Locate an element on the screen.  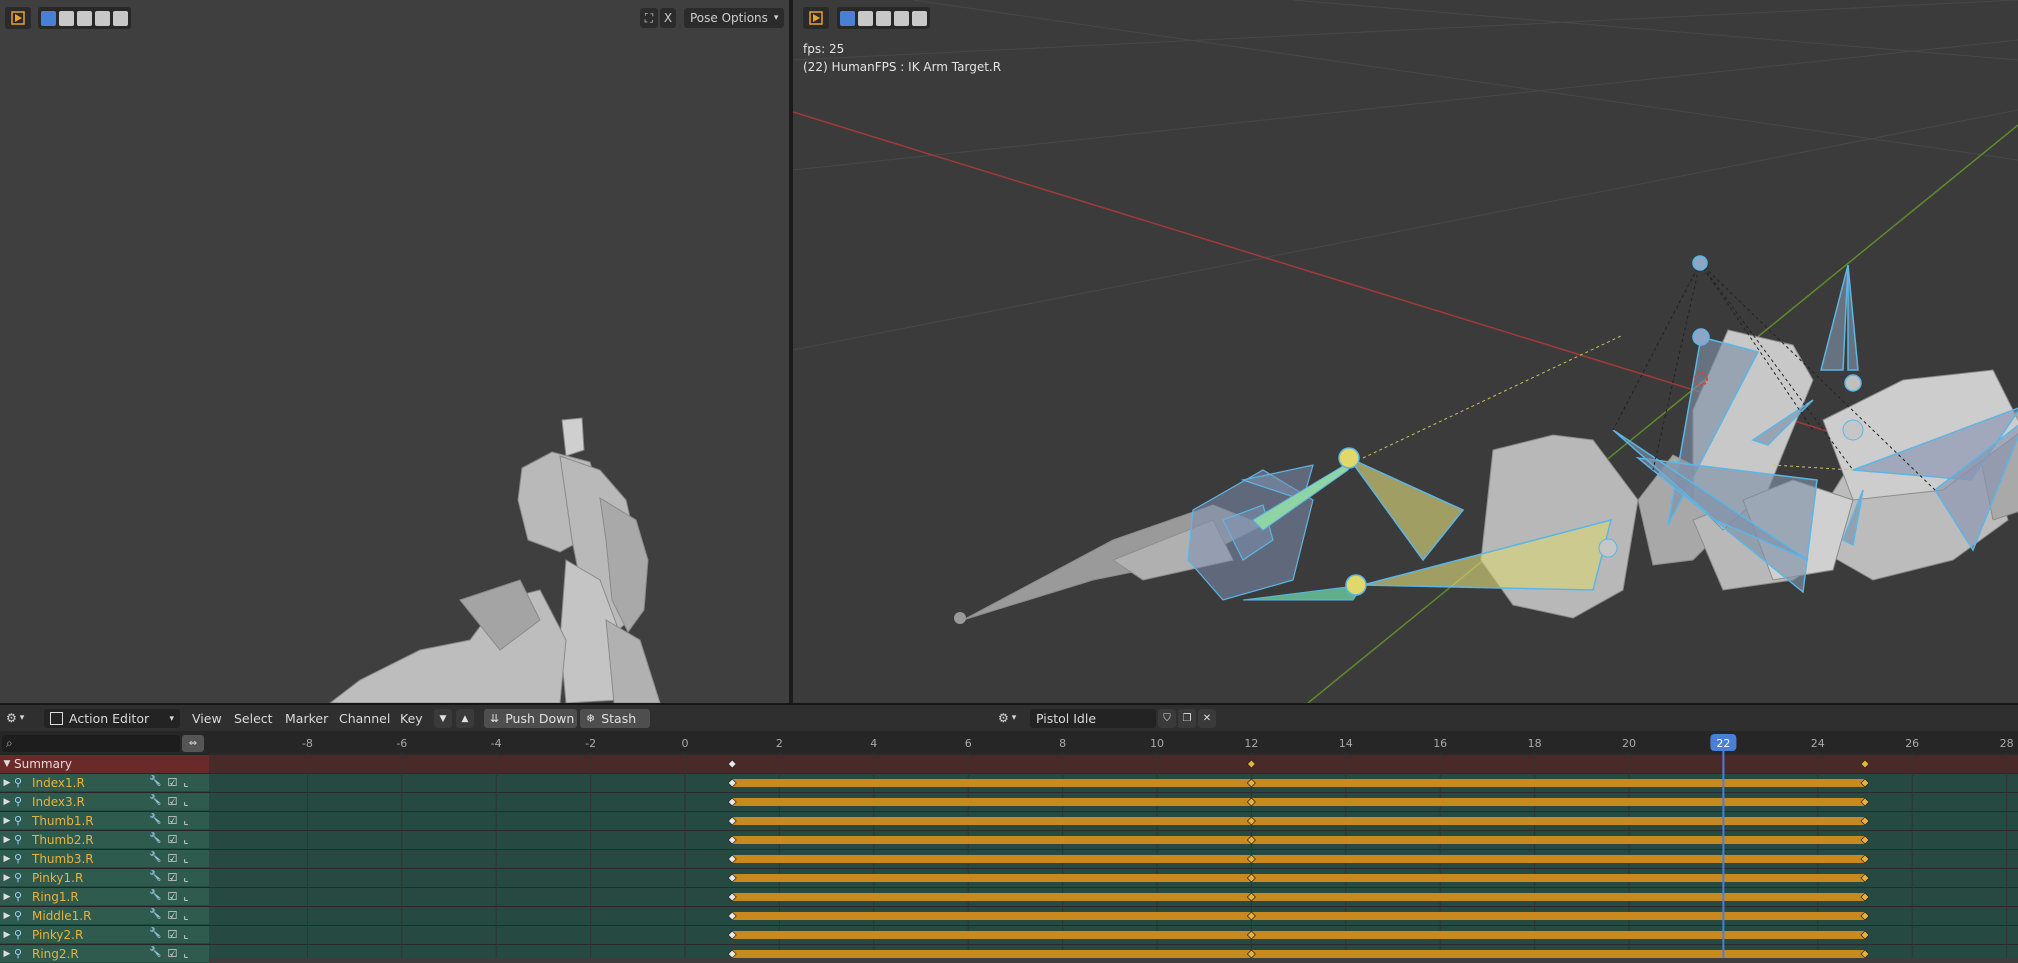
select-mode-group is located at coordinates (84, 18).